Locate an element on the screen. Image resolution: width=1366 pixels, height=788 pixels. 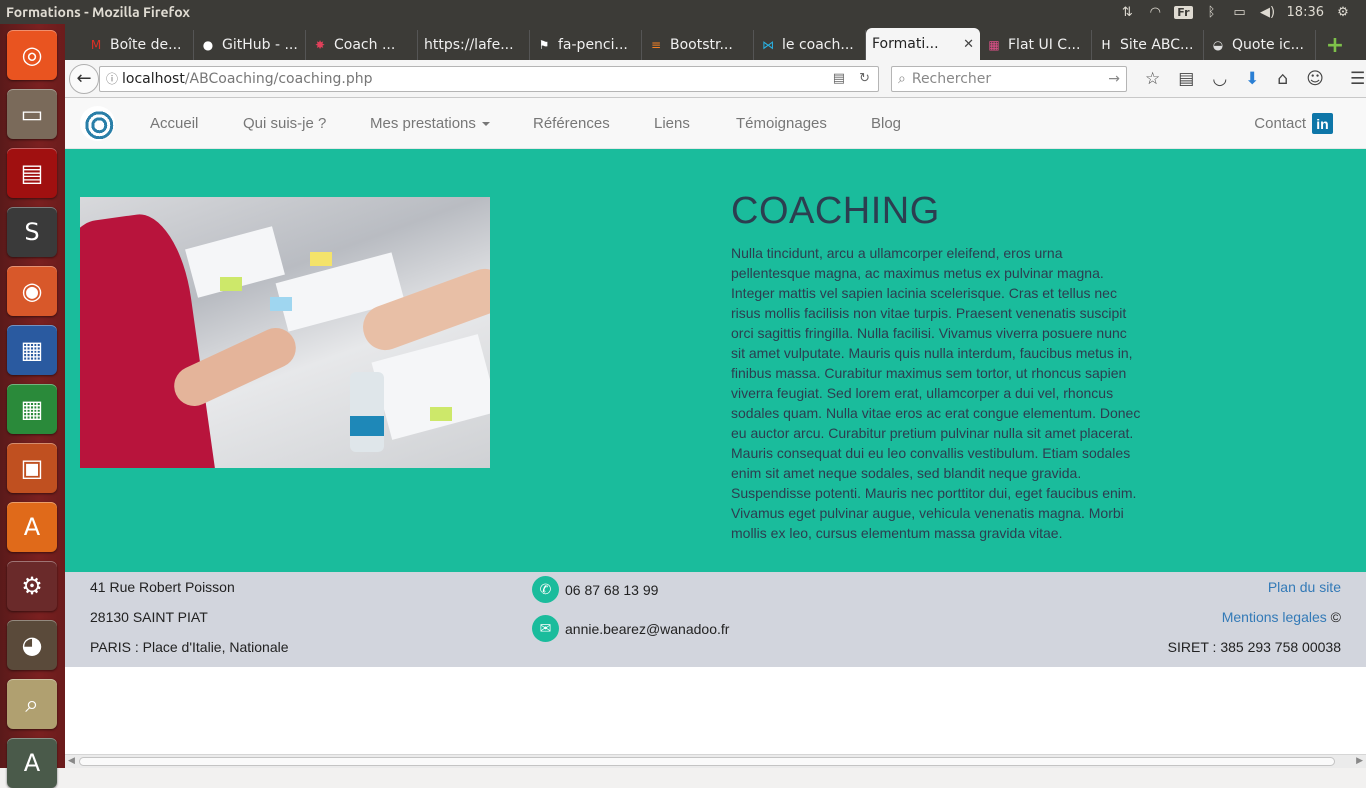
nav-liens: Liens is located at coordinates (672, 123).